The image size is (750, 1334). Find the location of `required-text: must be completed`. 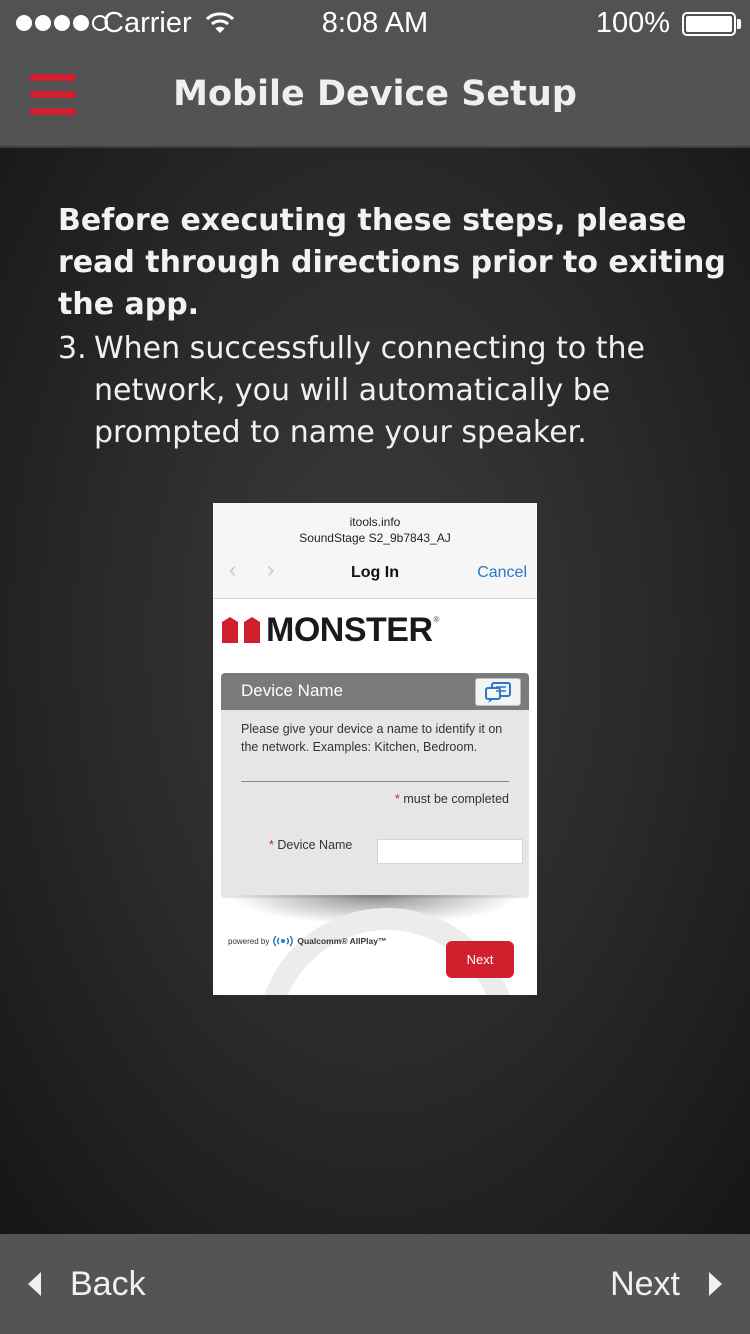

required-text: must be completed is located at coordinates (454, 799).